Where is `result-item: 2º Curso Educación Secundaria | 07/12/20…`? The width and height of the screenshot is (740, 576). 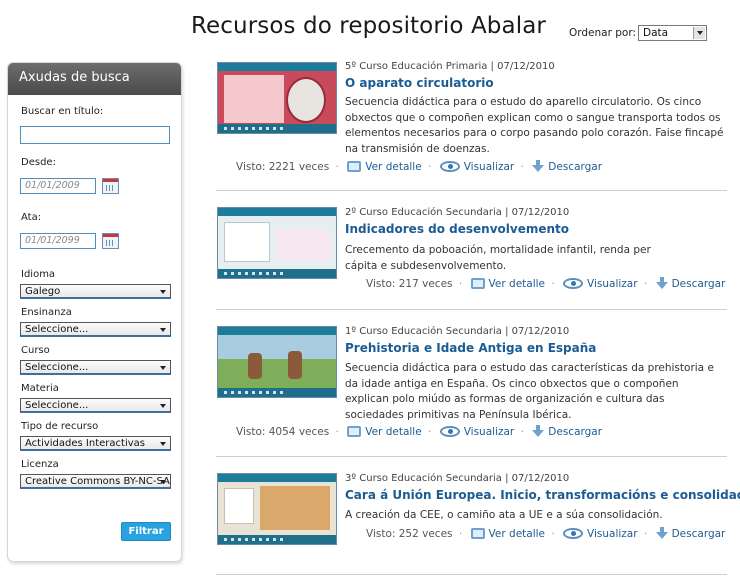 result-item: 2º Curso Educación Secundaria | 07/12/20… is located at coordinates (471, 257).